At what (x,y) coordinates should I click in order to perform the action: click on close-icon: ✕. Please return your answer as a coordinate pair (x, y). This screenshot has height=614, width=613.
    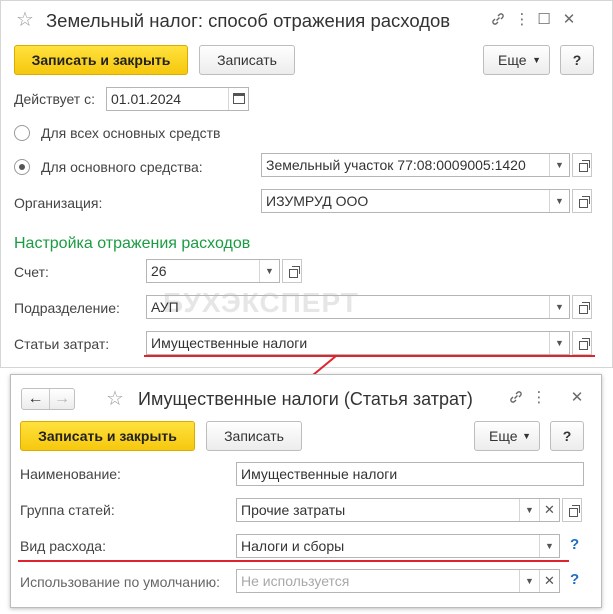
    Looking at the image, I should click on (577, 398).